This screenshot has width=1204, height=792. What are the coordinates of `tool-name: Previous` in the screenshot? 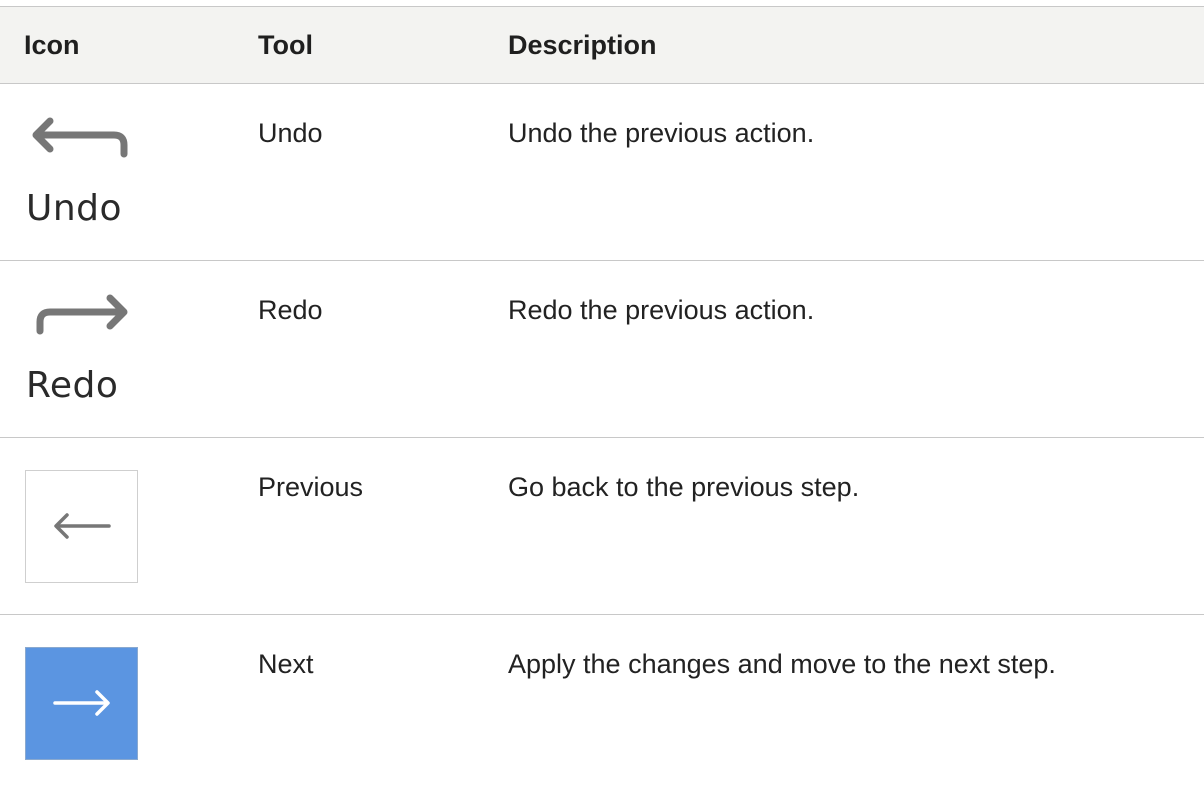 It's located at (311, 487).